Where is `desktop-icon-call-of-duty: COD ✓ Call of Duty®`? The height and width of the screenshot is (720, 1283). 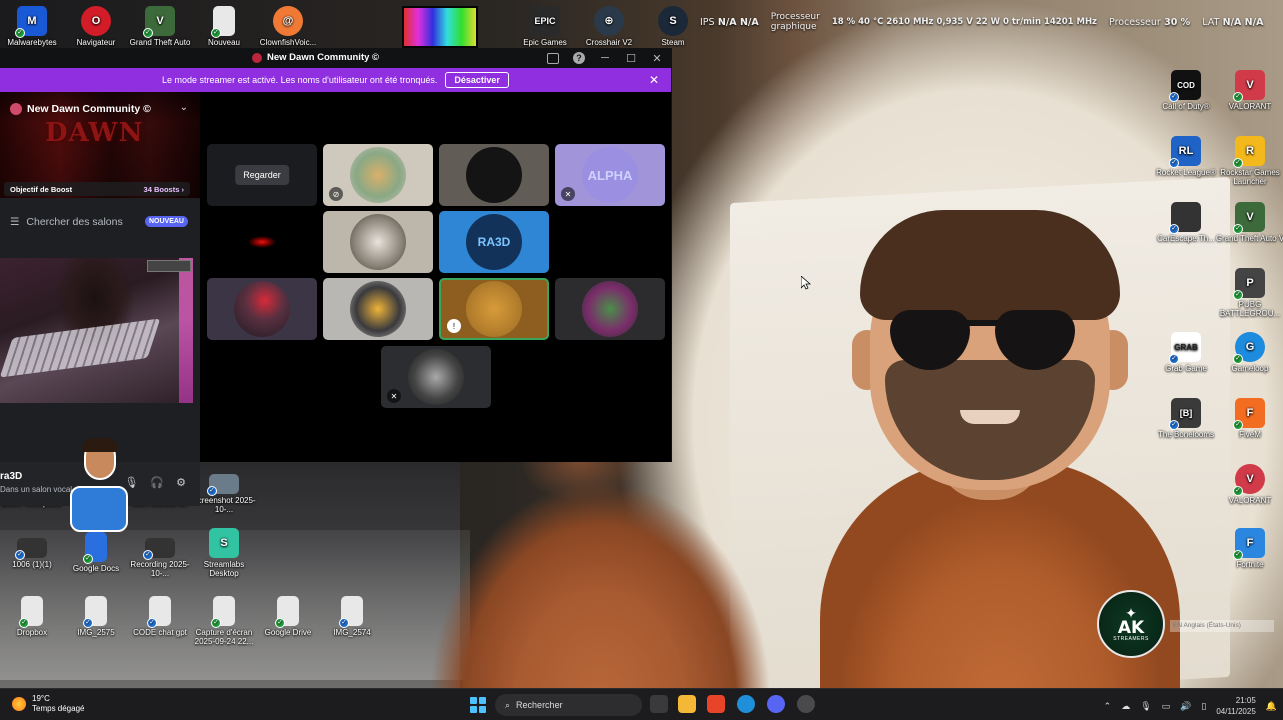
desktop-icon-call-of-duty: COD ✓ Call of Duty® is located at coordinates (1186, 90).